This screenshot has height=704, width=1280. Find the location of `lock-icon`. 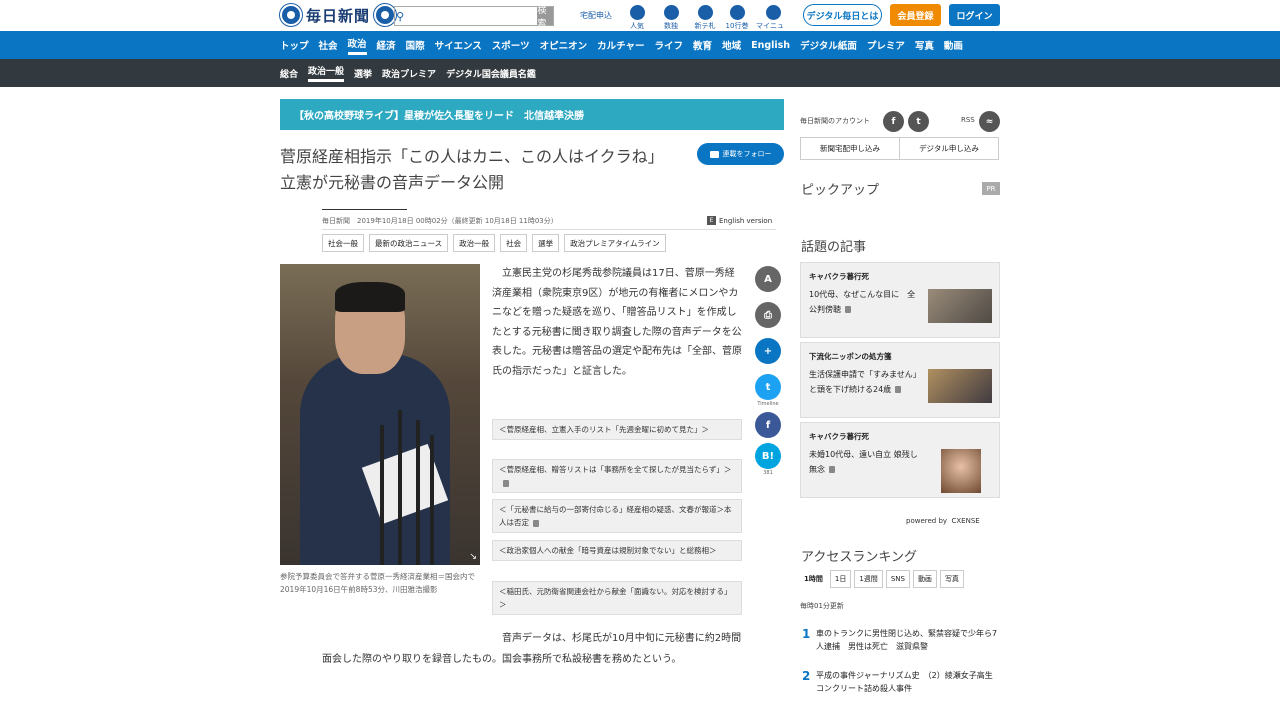

lock-icon is located at coordinates (898, 389).